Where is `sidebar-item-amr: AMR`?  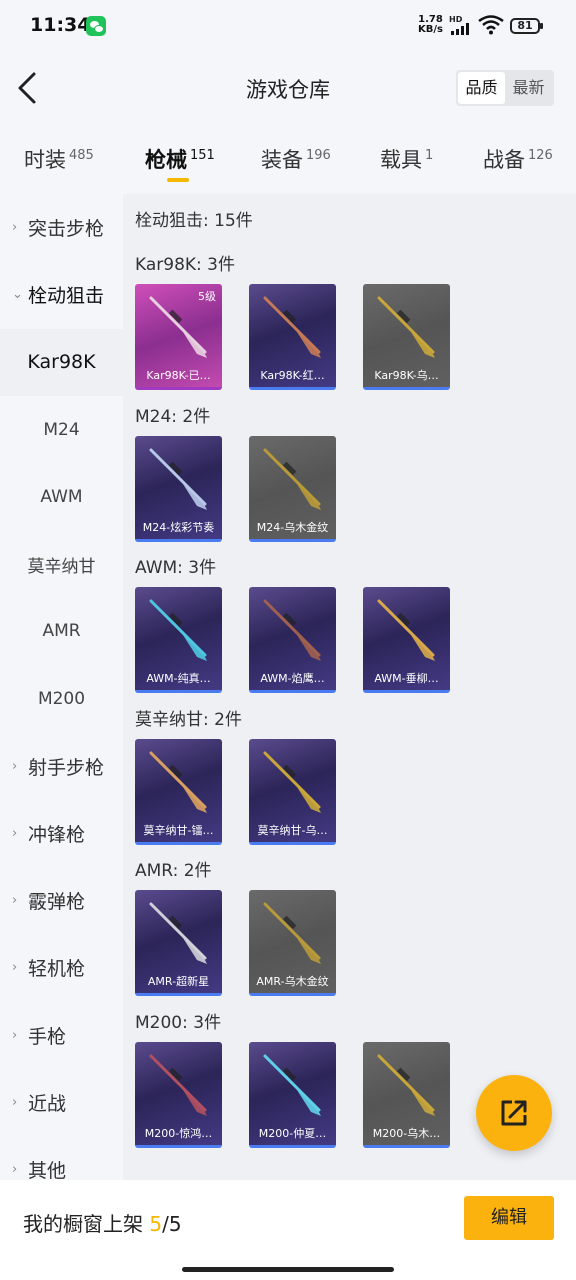 sidebar-item-amr: AMR is located at coordinates (61, 631).